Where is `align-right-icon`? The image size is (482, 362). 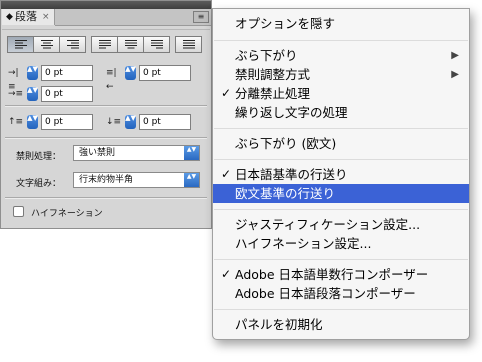 align-right-icon is located at coordinates (72, 44).